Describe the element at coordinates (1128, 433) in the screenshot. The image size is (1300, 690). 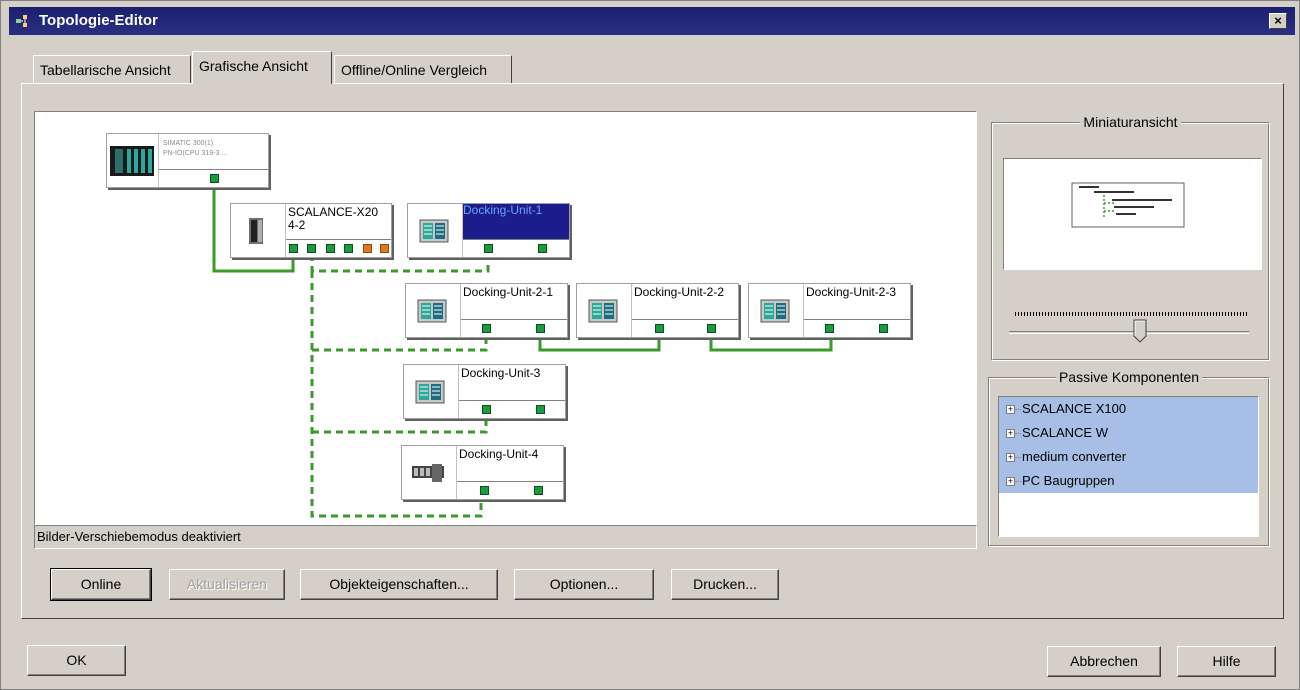
I see `tree-item-scalance-w: + SCALANCE W` at that location.